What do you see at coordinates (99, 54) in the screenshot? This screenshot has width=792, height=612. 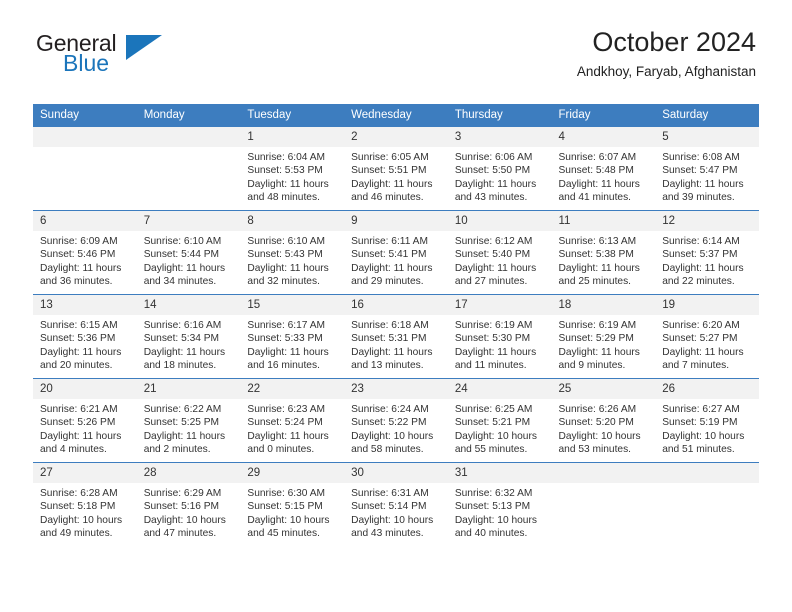 I see `brand-logo: General Blue` at bounding box center [99, 54].